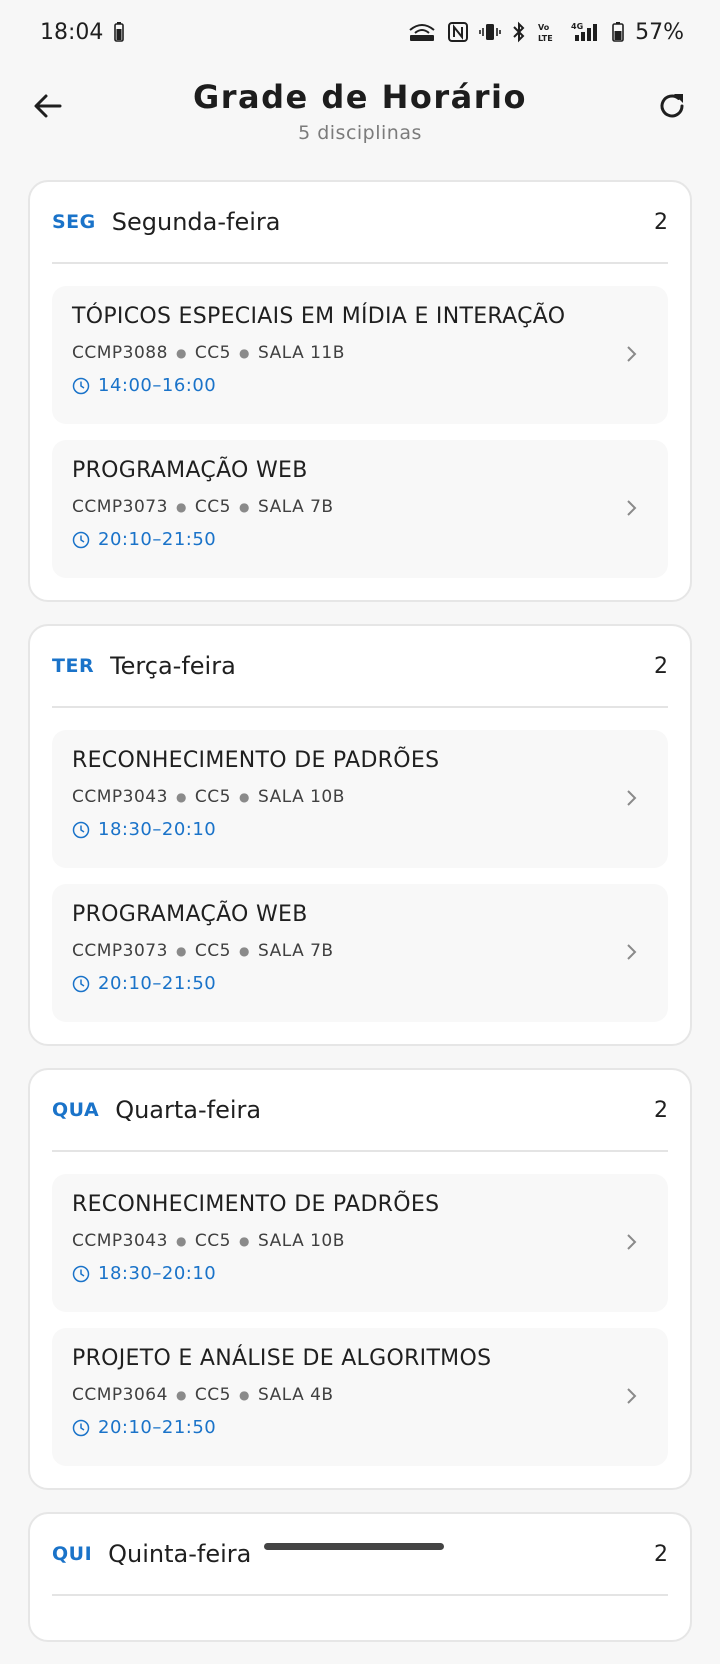 This screenshot has width=720, height=1664. Describe the element at coordinates (577, 26) in the screenshot. I see `svg-text: 4G` at that location.